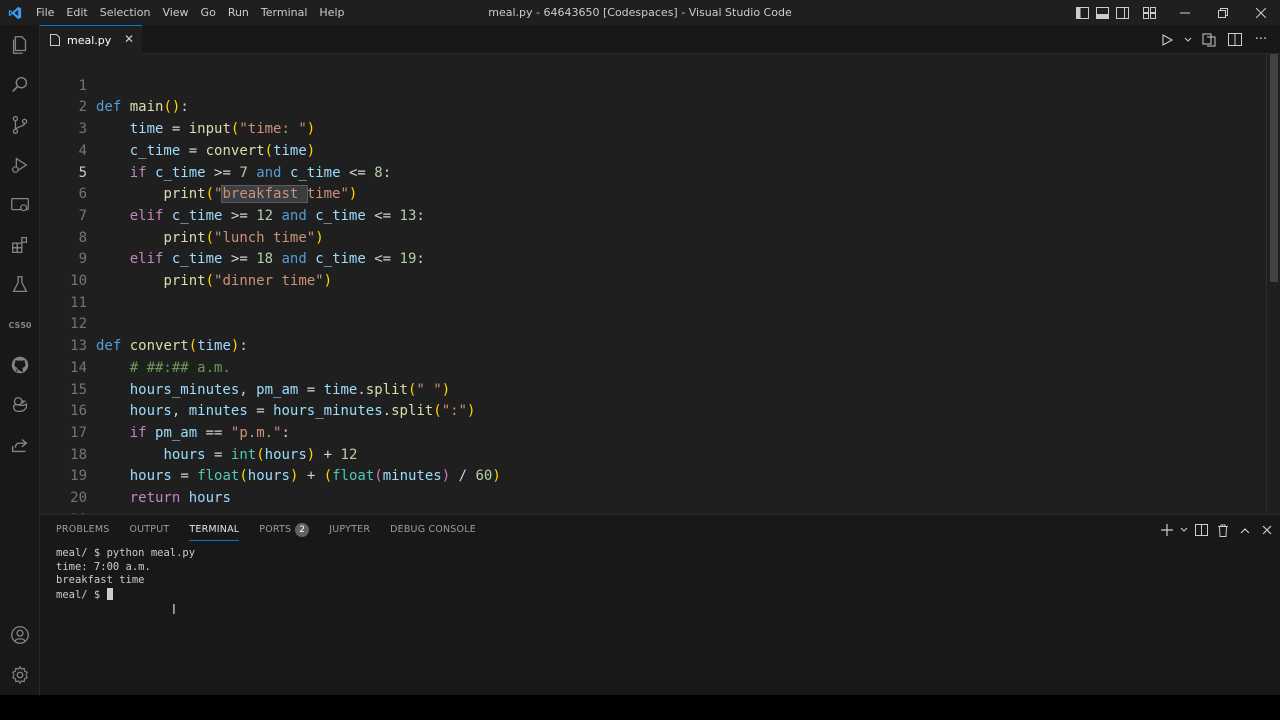 The image size is (1280, 720). Describe the element at coordinates (20, 285) in the screenshot. I see `testing-icon` at that location.